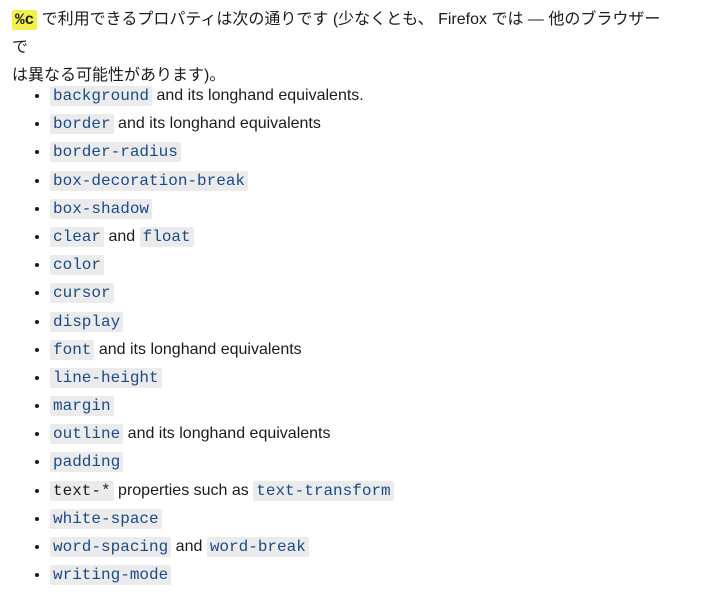  Describe the element at coordinates (82, 124) in the screenshot. I see `property-link: border` at that location.